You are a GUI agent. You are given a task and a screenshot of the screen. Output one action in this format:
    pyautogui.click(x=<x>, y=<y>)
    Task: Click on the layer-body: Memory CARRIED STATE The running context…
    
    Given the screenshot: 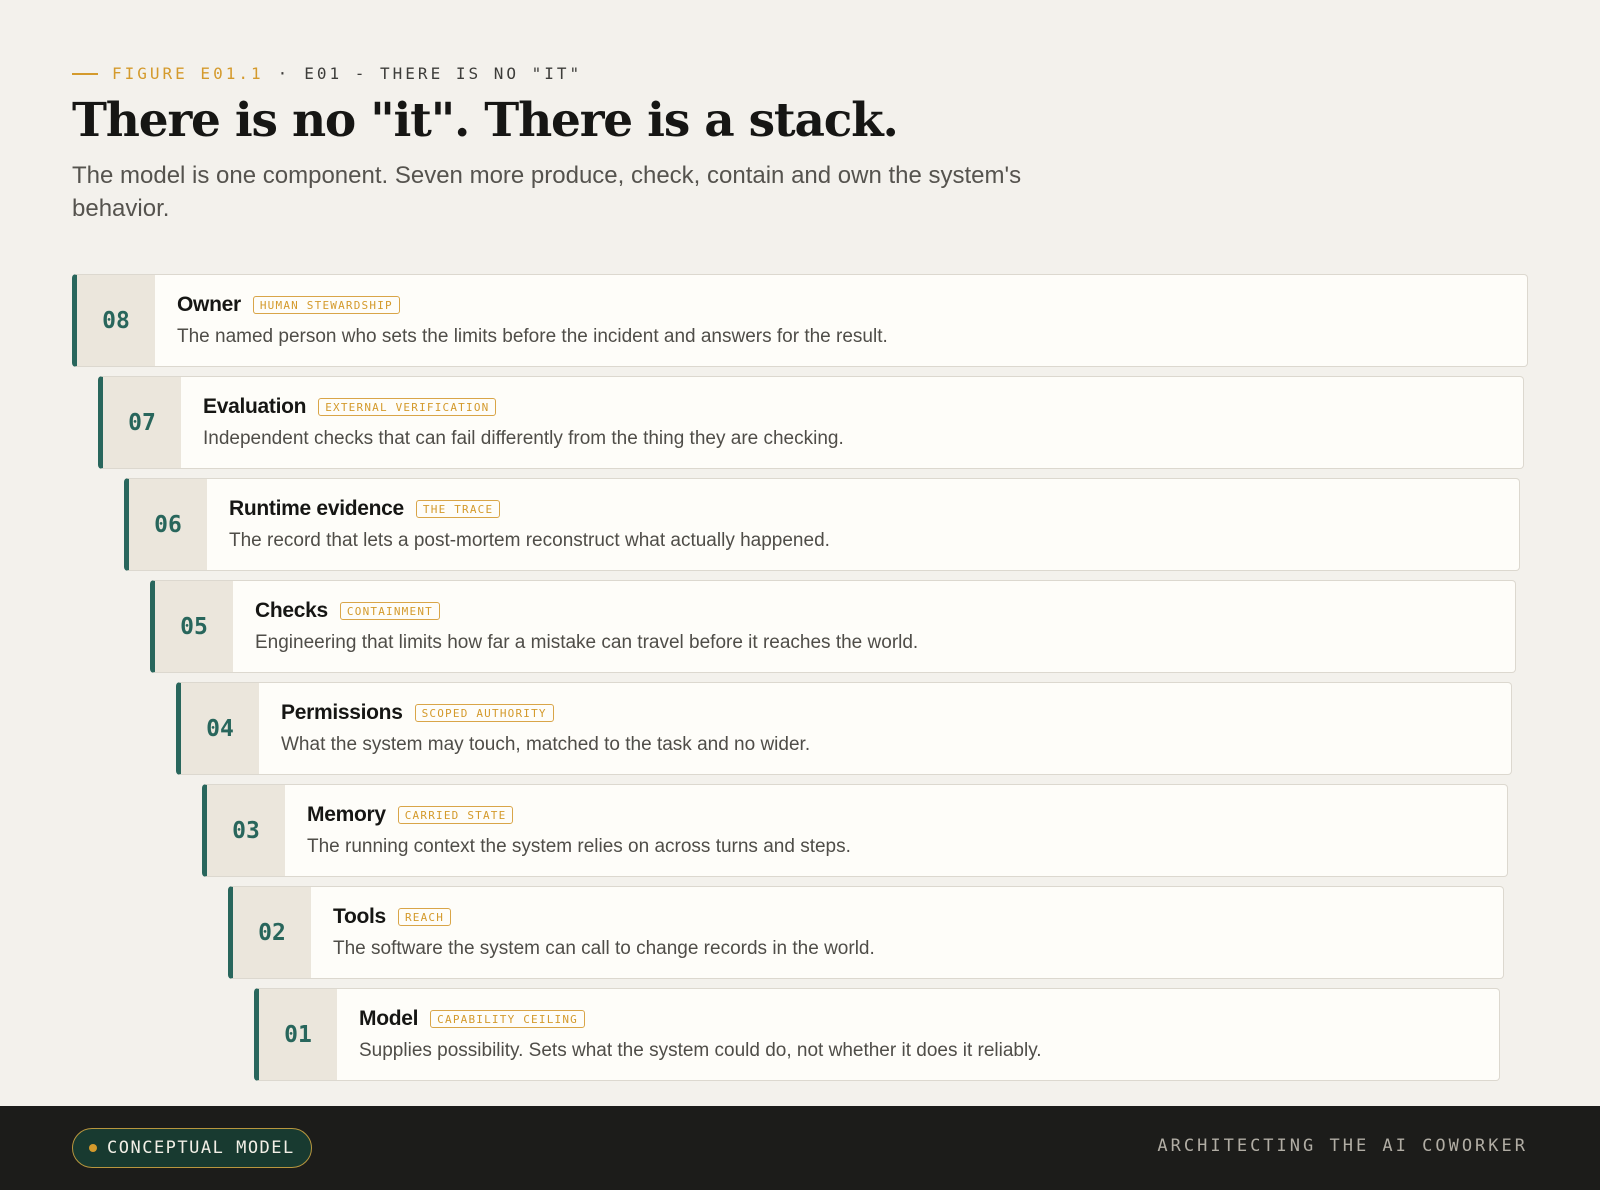 What is the action you would take?
    pyautogui.click(x=568, y=830)
    